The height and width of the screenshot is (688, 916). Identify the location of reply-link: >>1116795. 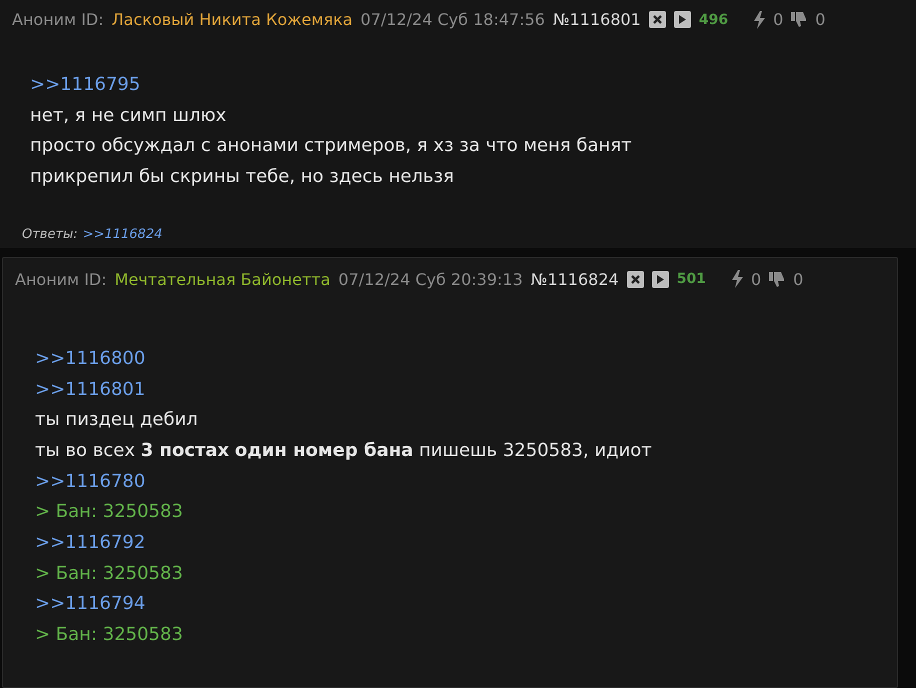
(463, 85).